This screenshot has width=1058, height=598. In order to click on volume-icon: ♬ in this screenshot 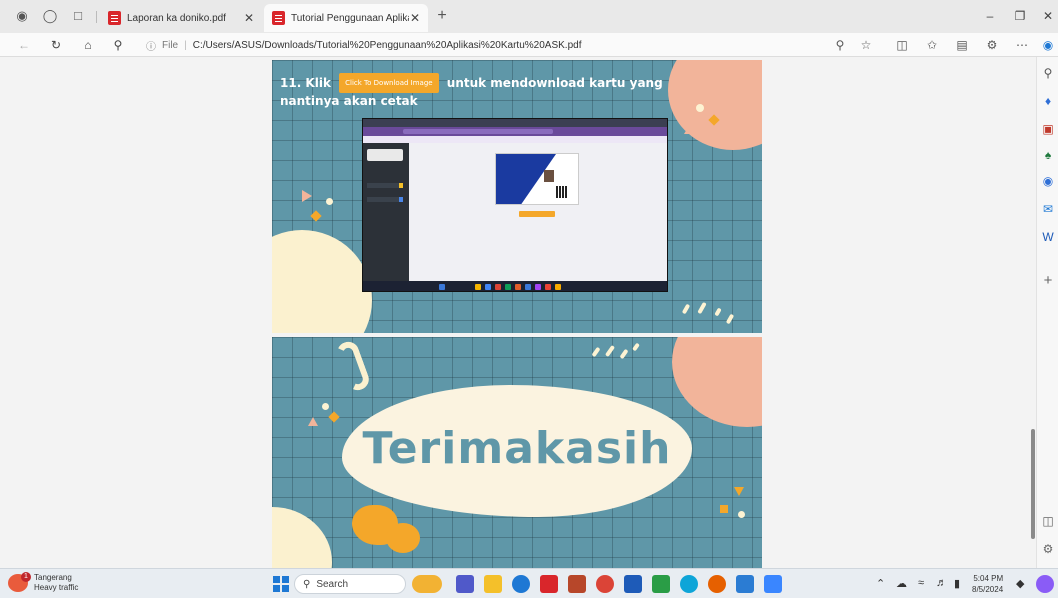, I will do `click(941, 583)`.